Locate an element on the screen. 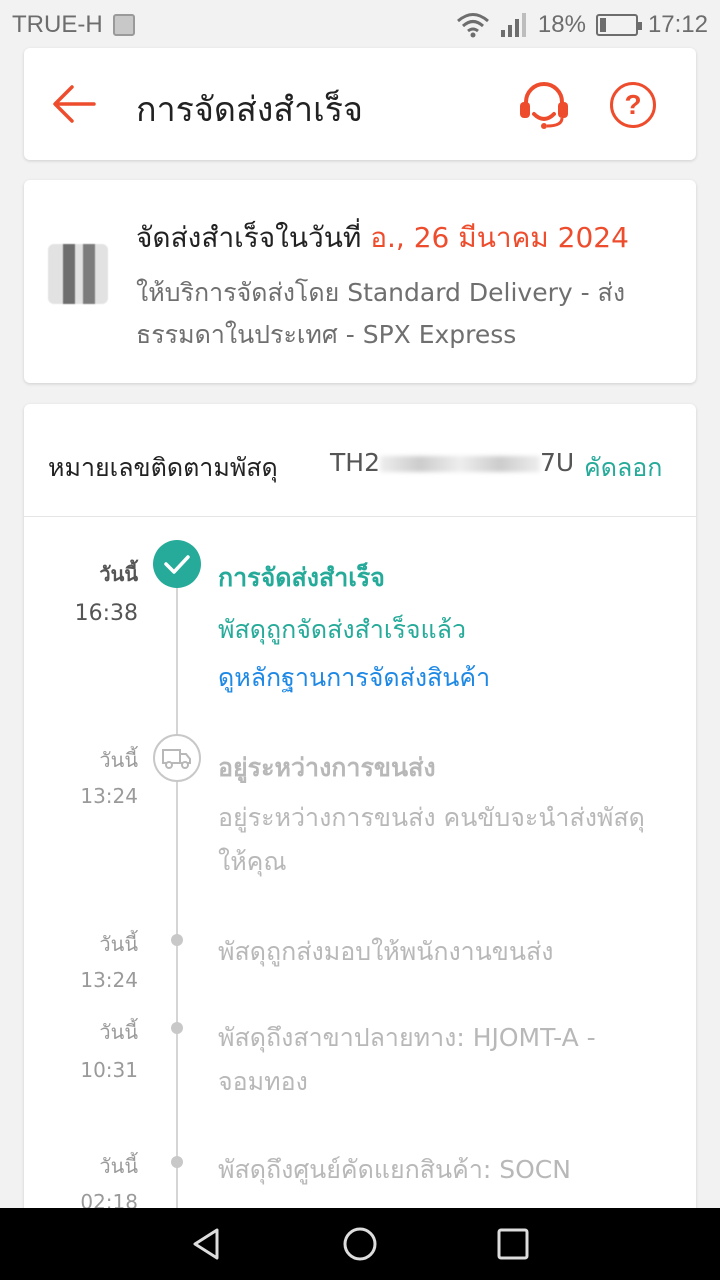 The width and height of the screenshot is (720, 1280). tracking-number-prefix: TH2 is located at coordinates (355, 462).